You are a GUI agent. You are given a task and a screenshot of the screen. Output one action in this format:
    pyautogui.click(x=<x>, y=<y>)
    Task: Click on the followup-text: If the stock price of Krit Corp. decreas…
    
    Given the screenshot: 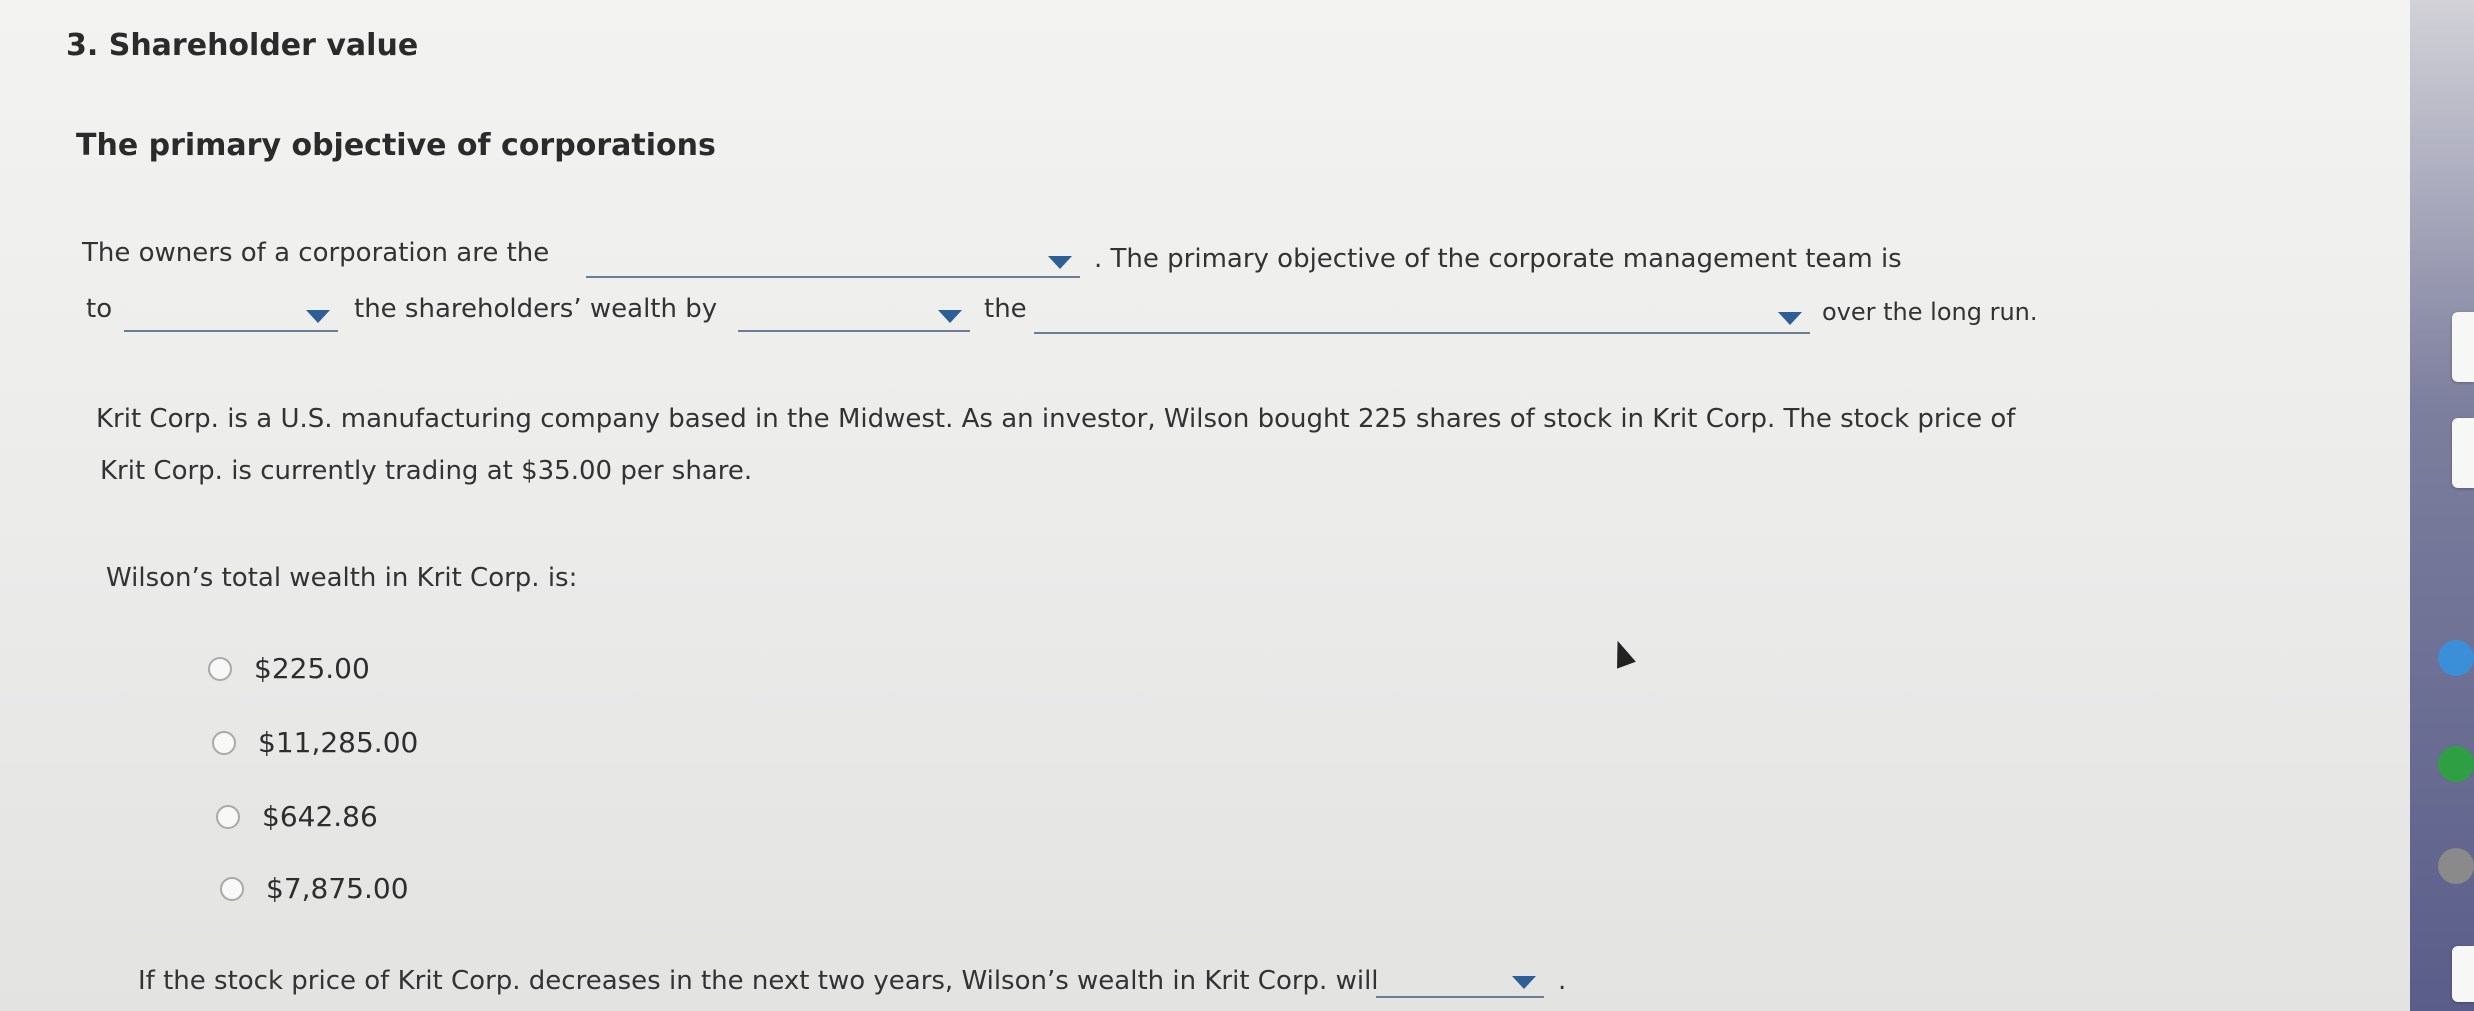 What is the action you would take?
    pyautogui.click(x=758, y=981)
    